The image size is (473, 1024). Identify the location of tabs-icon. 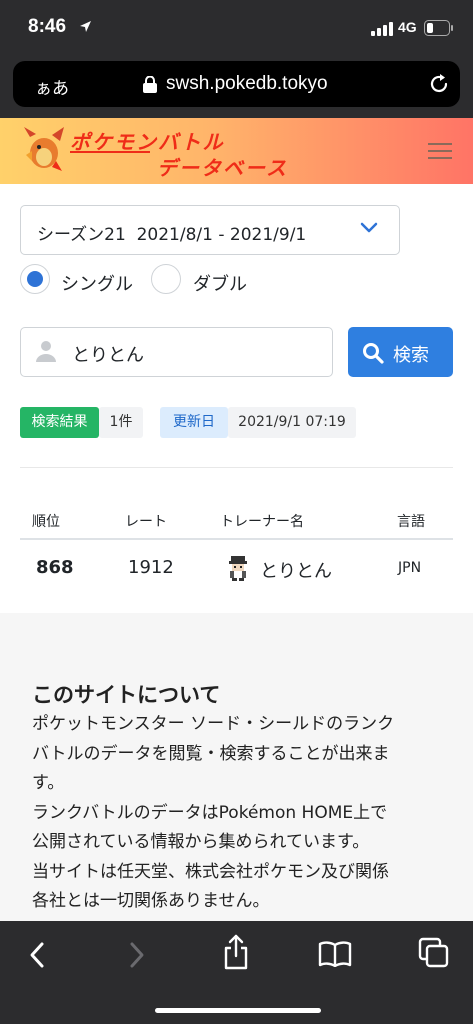
(434, 953).